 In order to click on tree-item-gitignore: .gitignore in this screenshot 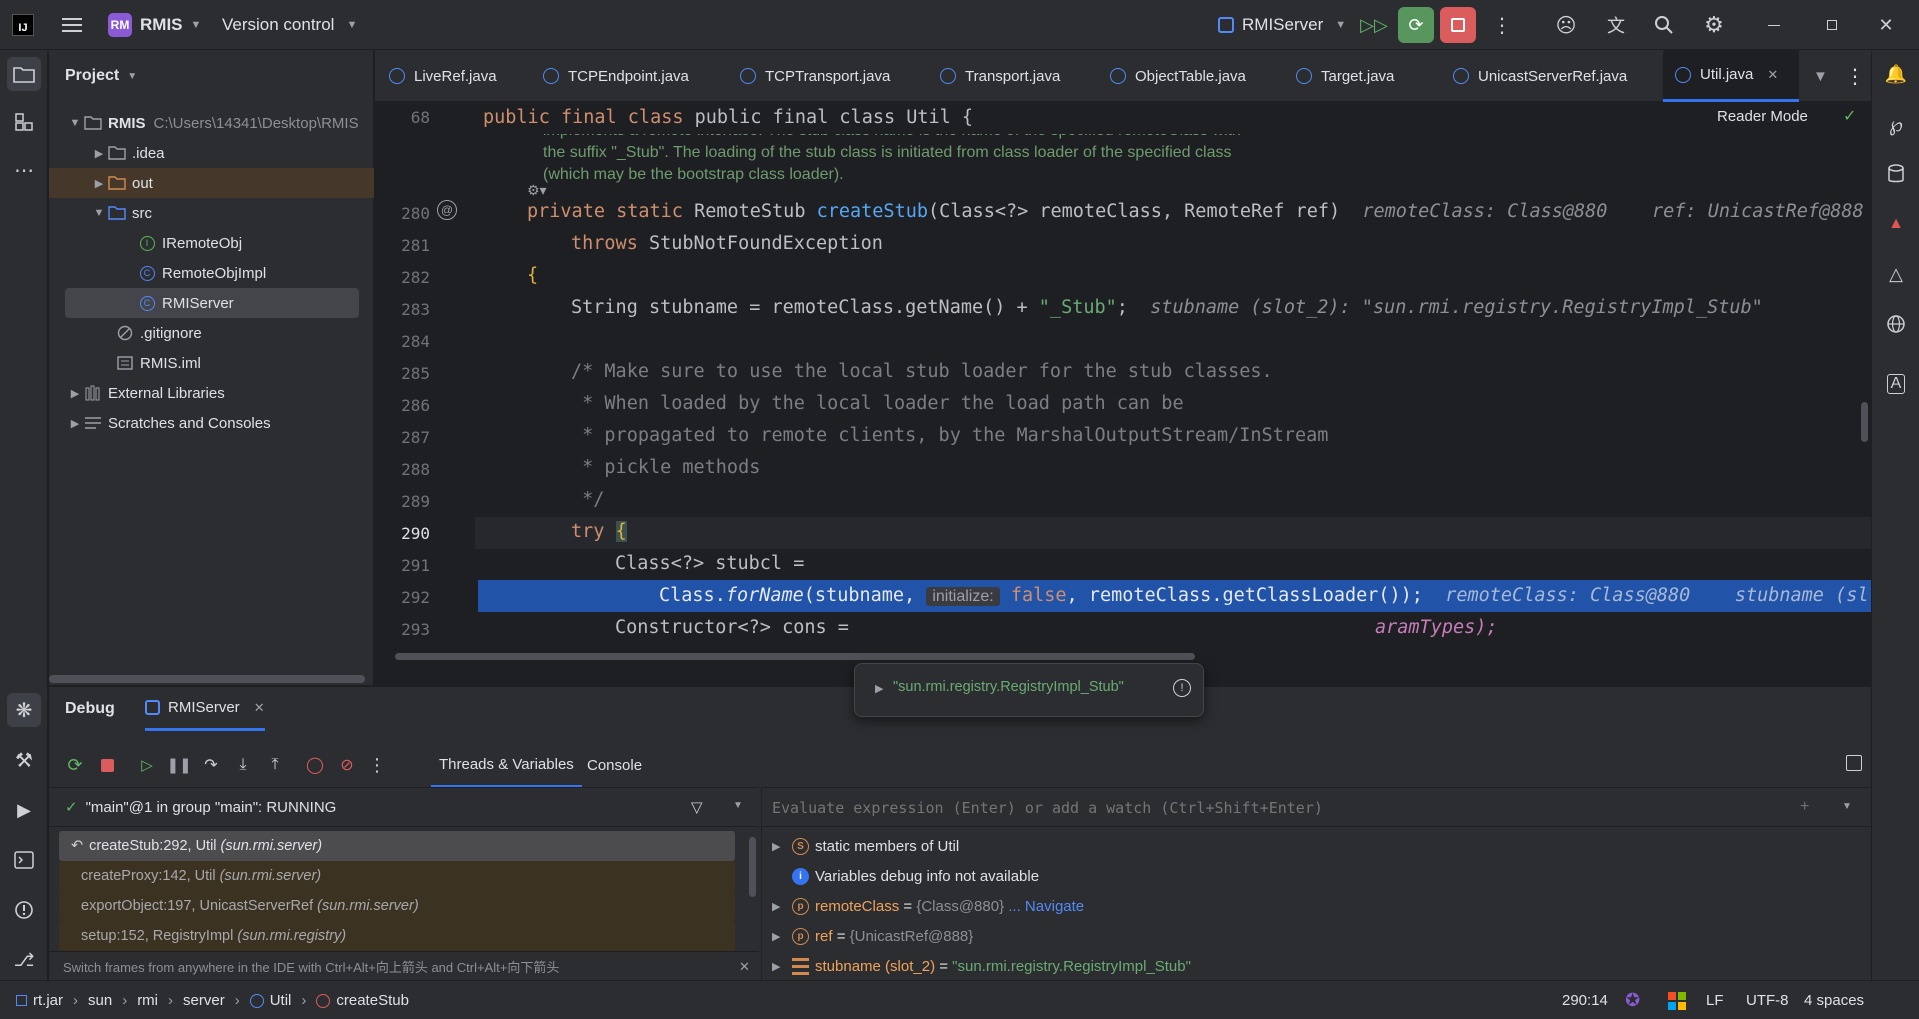, I will do `click(211, 333)`.